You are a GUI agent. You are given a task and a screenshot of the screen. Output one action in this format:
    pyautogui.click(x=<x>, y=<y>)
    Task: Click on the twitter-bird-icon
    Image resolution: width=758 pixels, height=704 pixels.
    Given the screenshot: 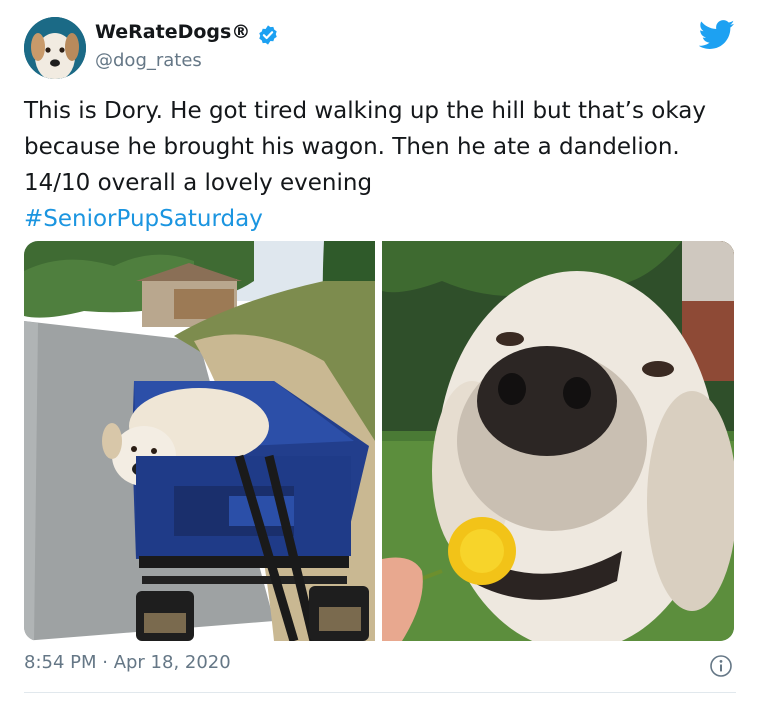 What is the action you would take?
    pyautogui.click(x=717, y=35)
    